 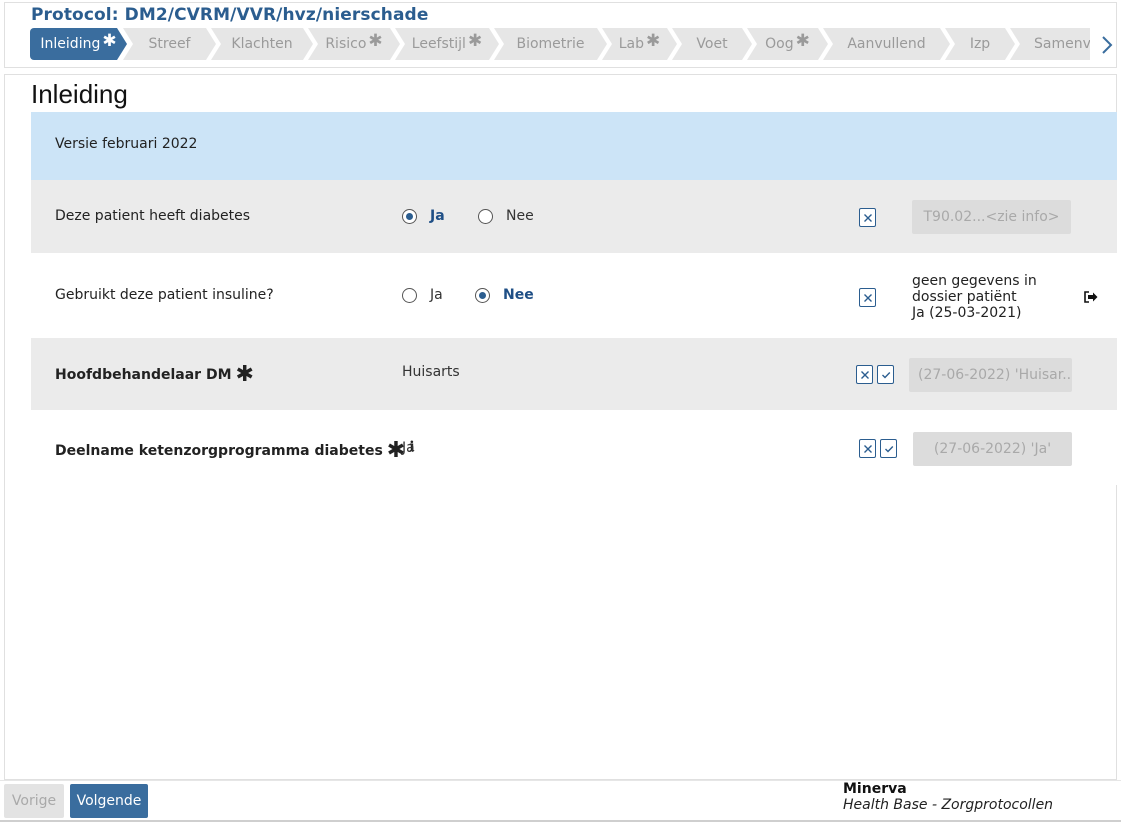 I want to click on radio-diabetes-nee: Nee, so click(x=506, y=216).